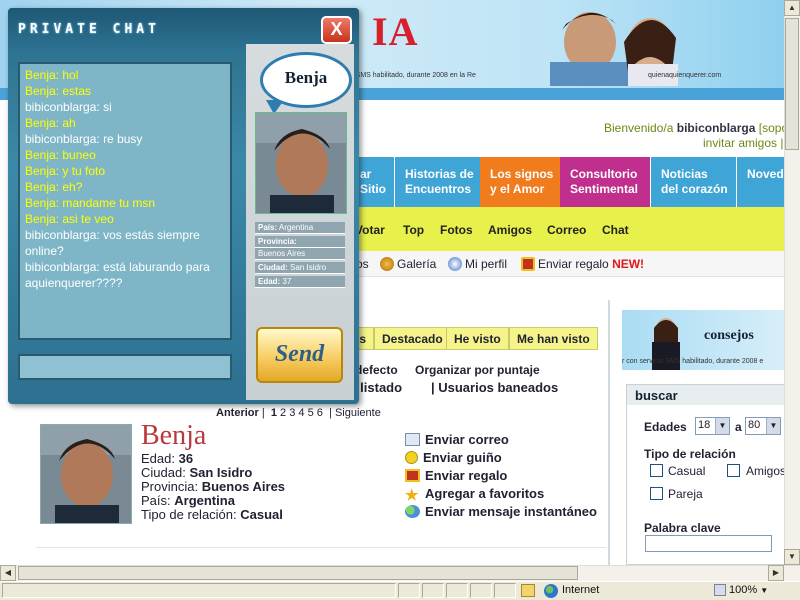 The image size is (800, 600). What do you see at coordinates (408, 264) in the screenshot?
I see `submenu-galeria: Galería` at bounding box center [408, 264].